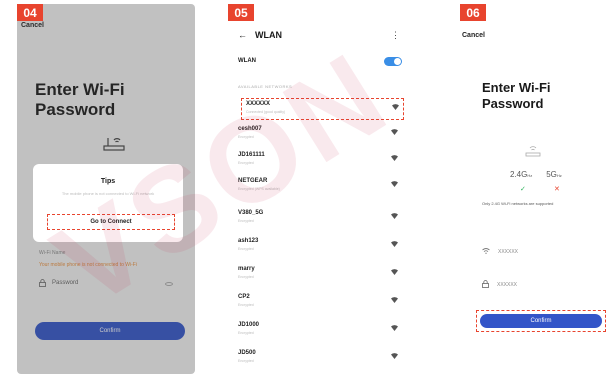 This screenshot has height=378, width=612. What do you see at coordinates (268, 35) in the screenshot?
I see `header-title: WLAN` at bounding box center [268, 35].